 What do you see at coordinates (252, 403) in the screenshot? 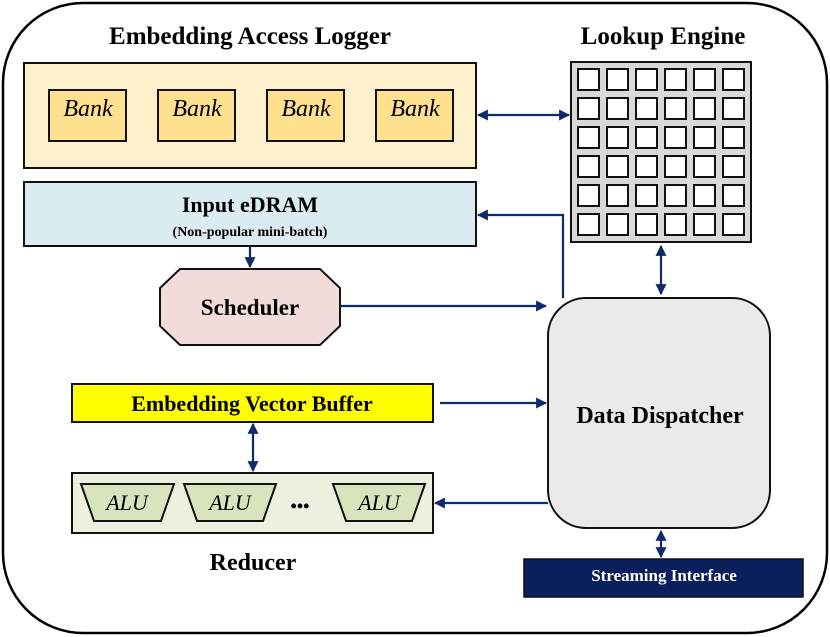
I see `evb-label: Embedding Vector Buffer` at bounding box center [252, 403].